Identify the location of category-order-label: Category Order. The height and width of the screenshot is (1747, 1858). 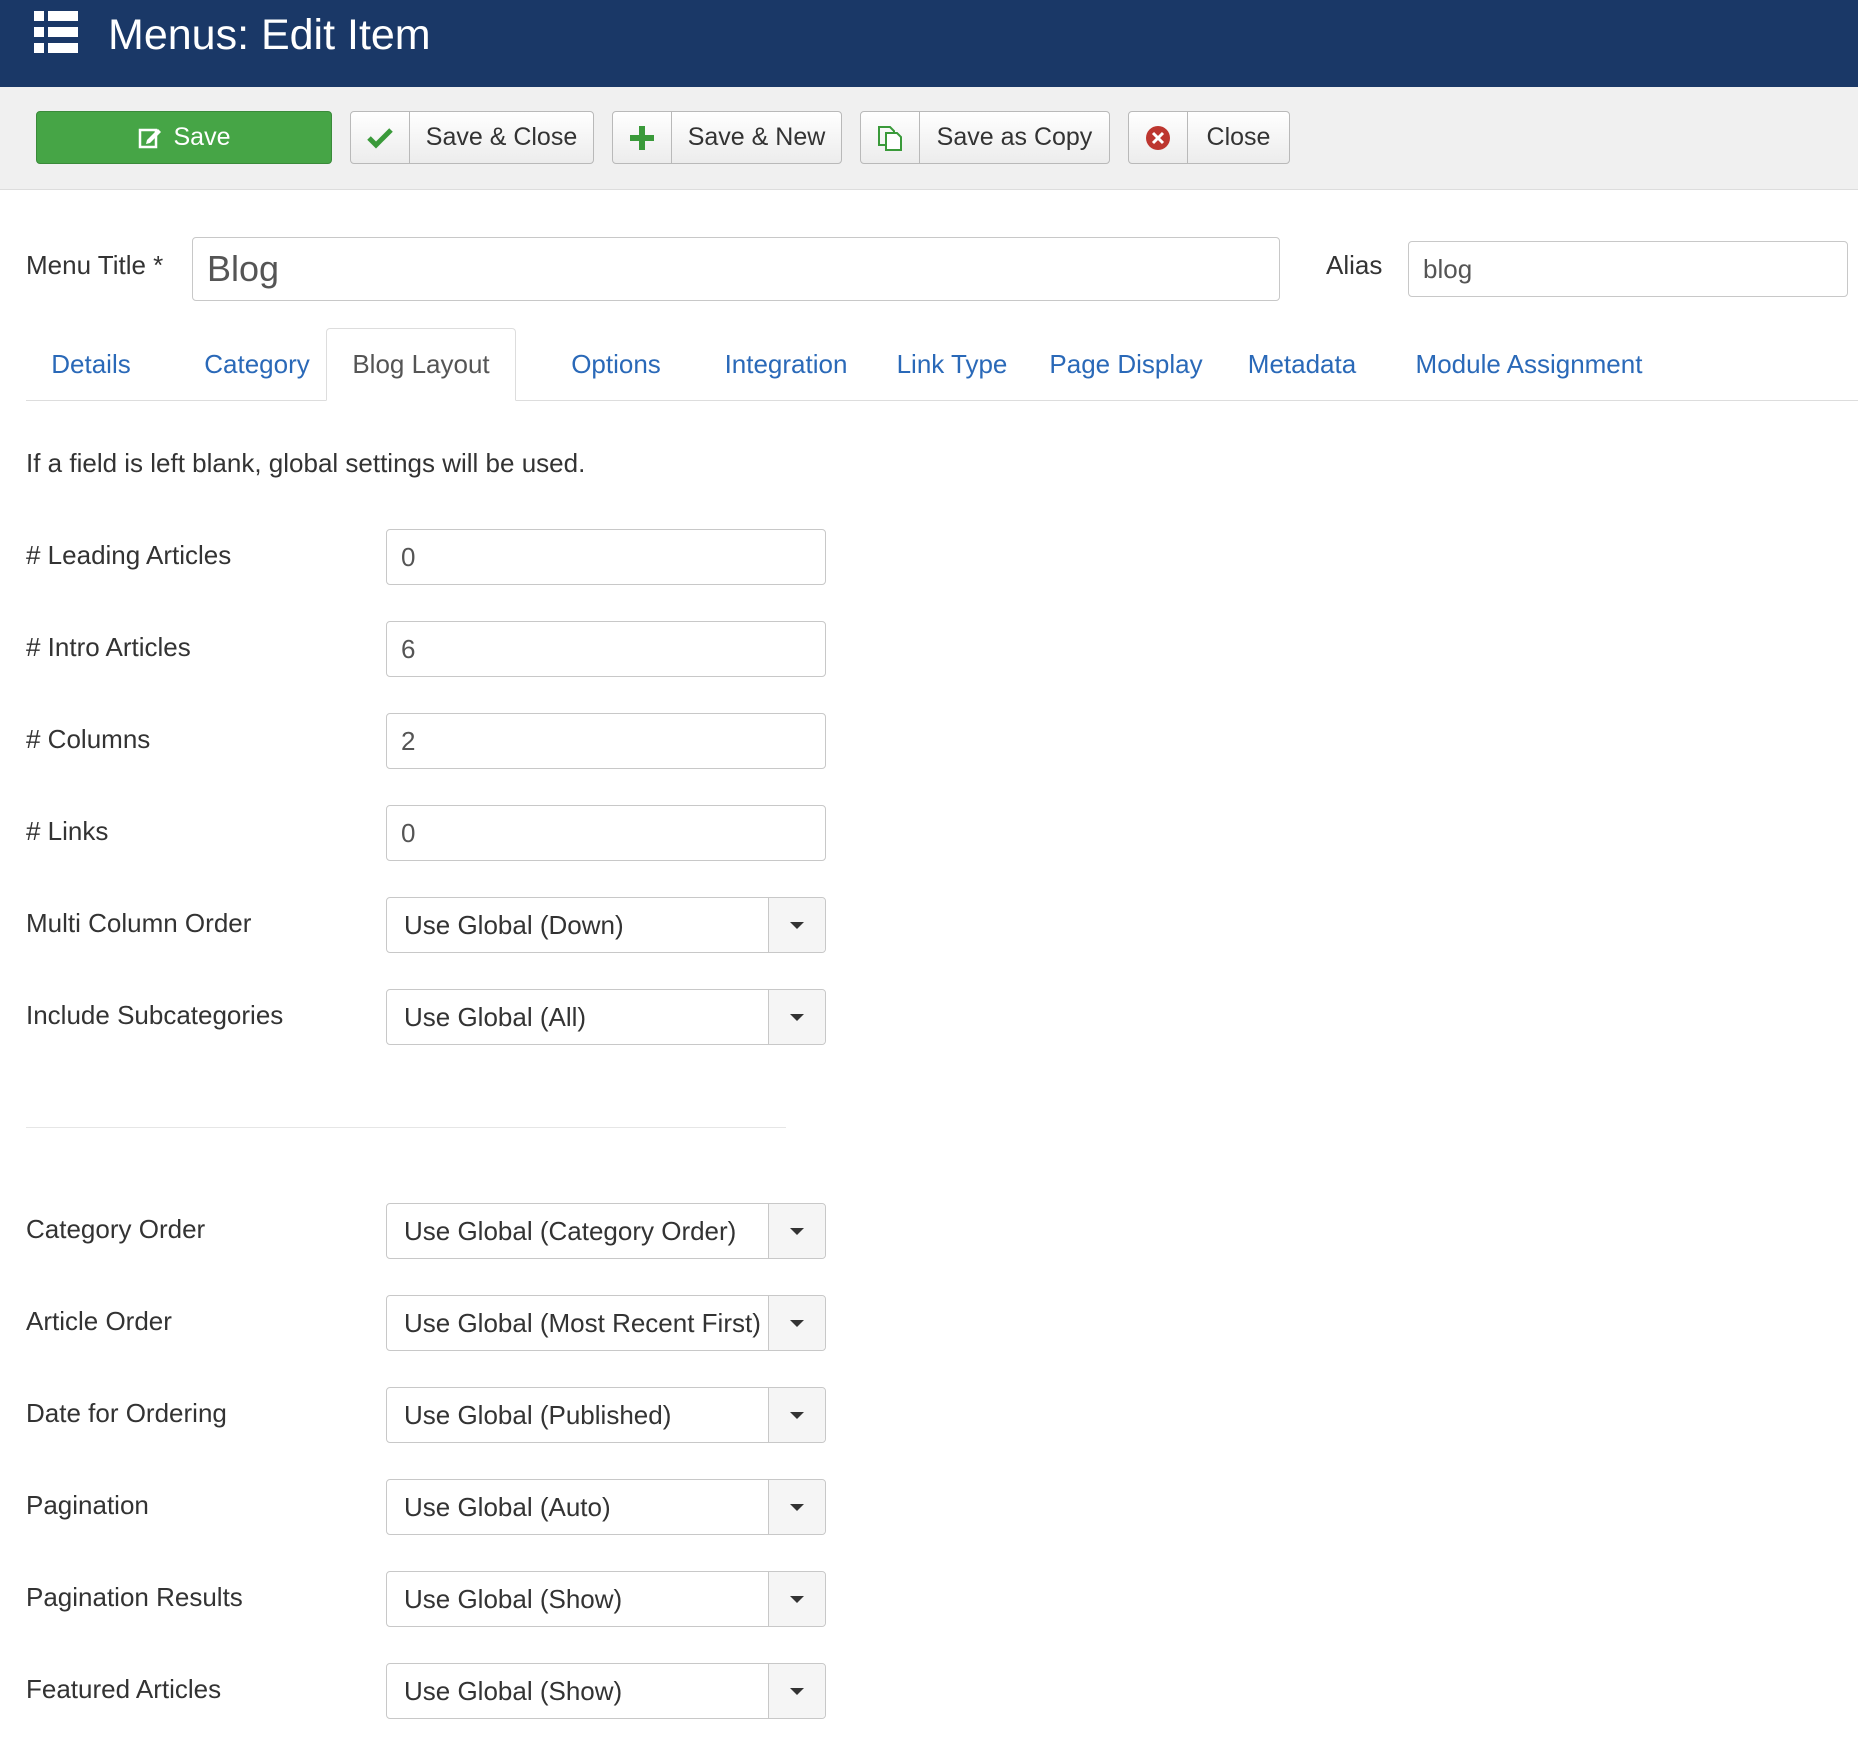
(116, 1229).